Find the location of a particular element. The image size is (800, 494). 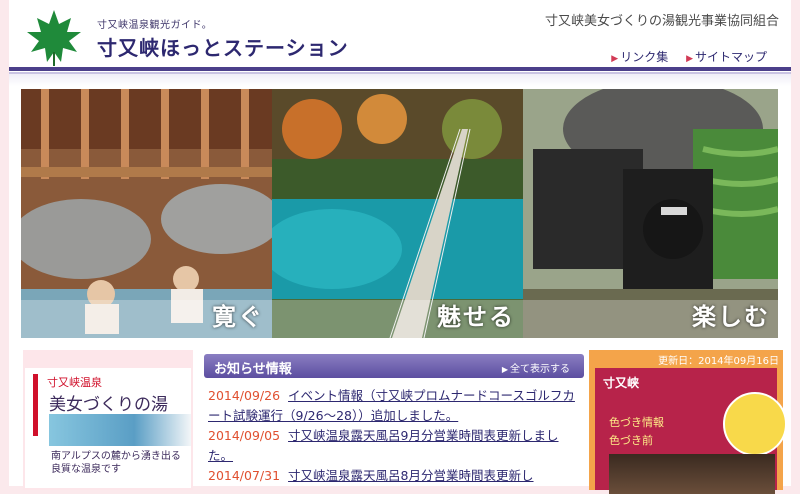

hero-caption-relax: 寛ぐ is located at coordinates (238, 316).